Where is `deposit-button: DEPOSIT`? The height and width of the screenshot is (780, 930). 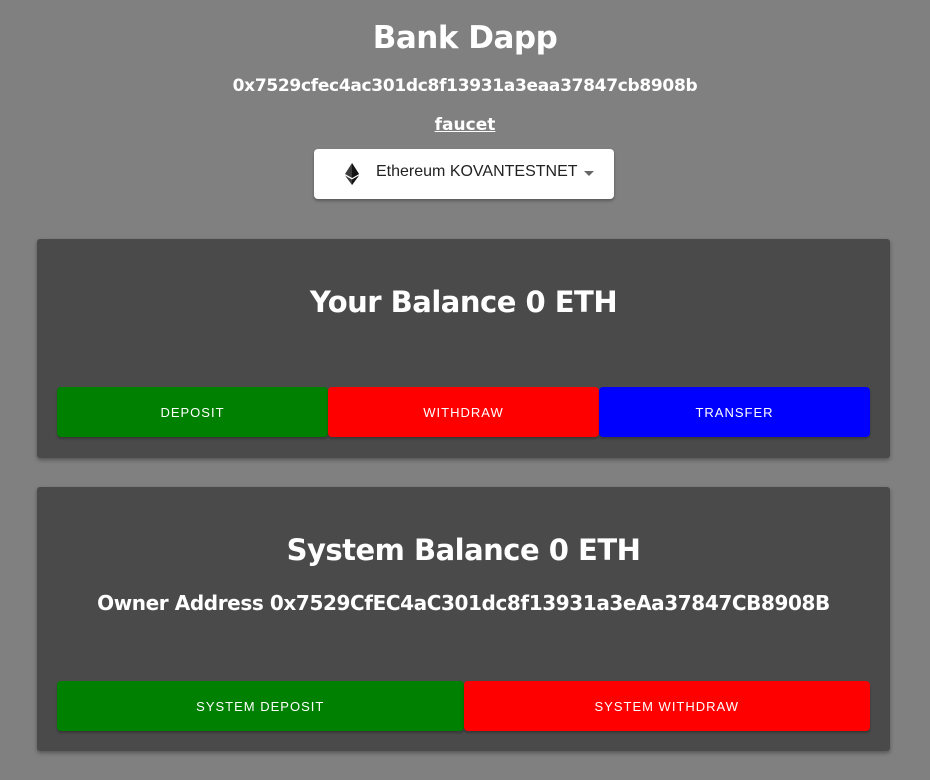
deposit-button: DEPOSIT is located at coordinates (192, 412).